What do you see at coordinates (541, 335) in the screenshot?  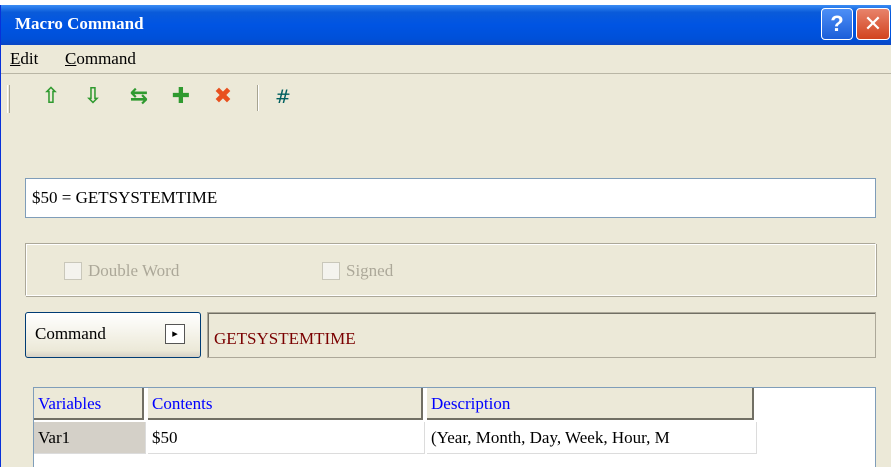 I see `command-display: GETSYSTEMTIME` at bounding box center [541, 335].